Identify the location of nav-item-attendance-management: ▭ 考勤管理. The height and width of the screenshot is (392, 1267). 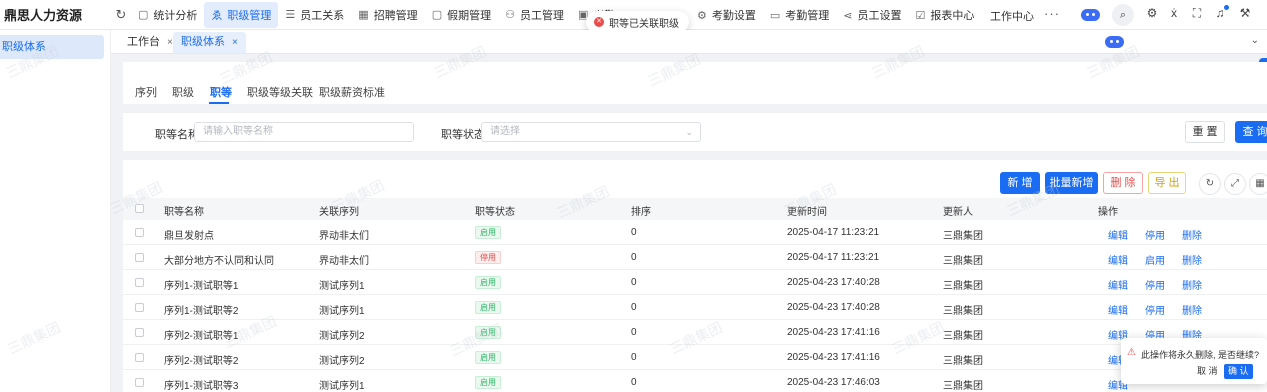
(799, 15).